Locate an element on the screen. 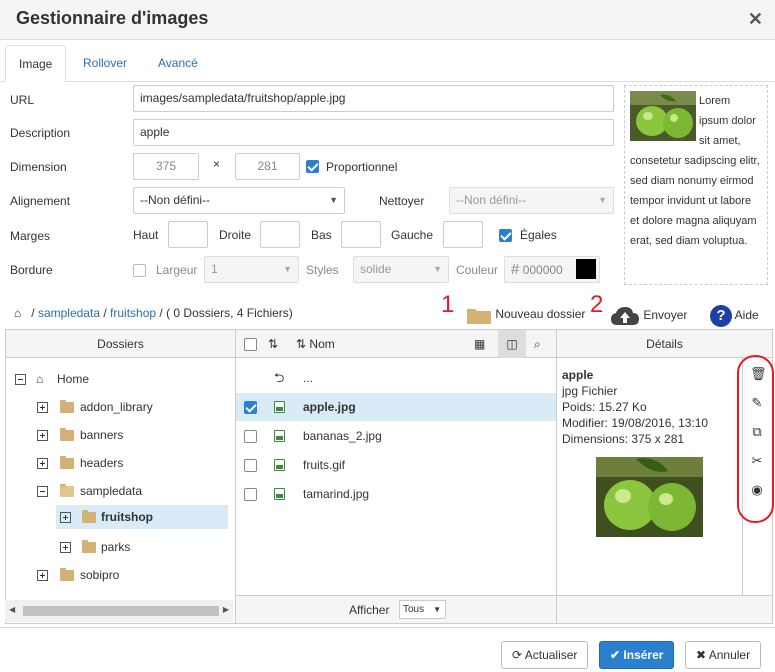 This screenshot has height=672, width=775. border-width-select: 1 ▼ is located at coordinates (251, 269).